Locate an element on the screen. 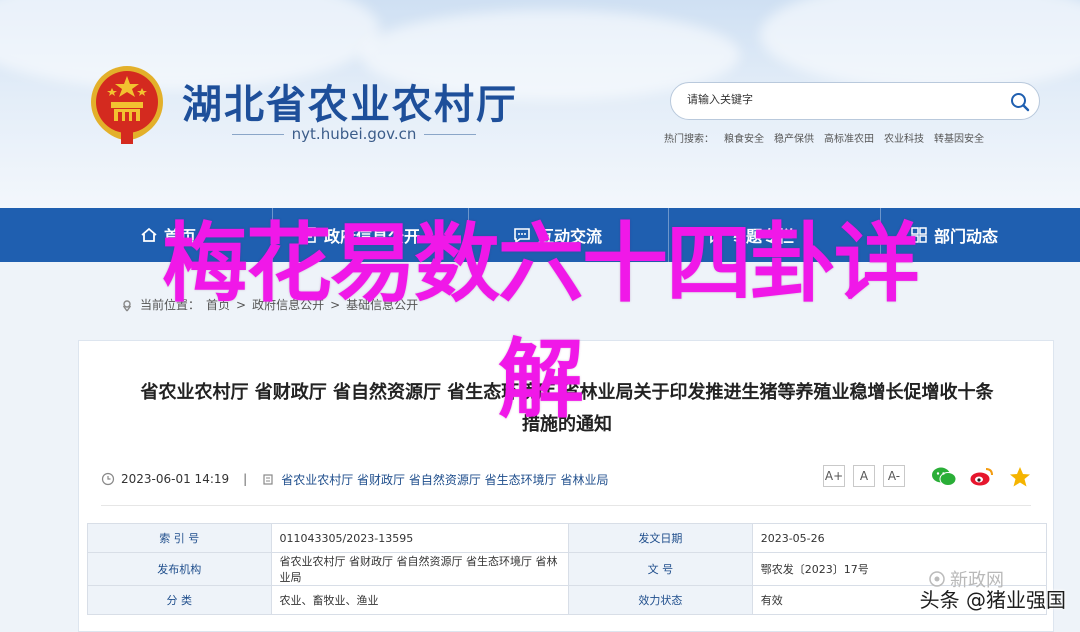 This screenshot has width=1080, height=632. hot-search-bar: 热门搜索： 粮食安全 稳产保供 高标准农田 农业科技 转基因安全 is located at coordinates (859, 137).